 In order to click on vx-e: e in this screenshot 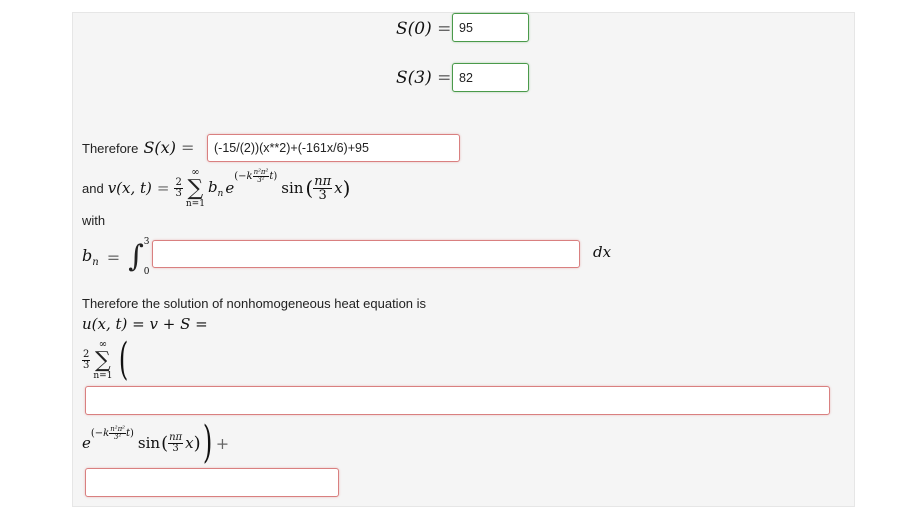, I will do `click(230, 188)`.